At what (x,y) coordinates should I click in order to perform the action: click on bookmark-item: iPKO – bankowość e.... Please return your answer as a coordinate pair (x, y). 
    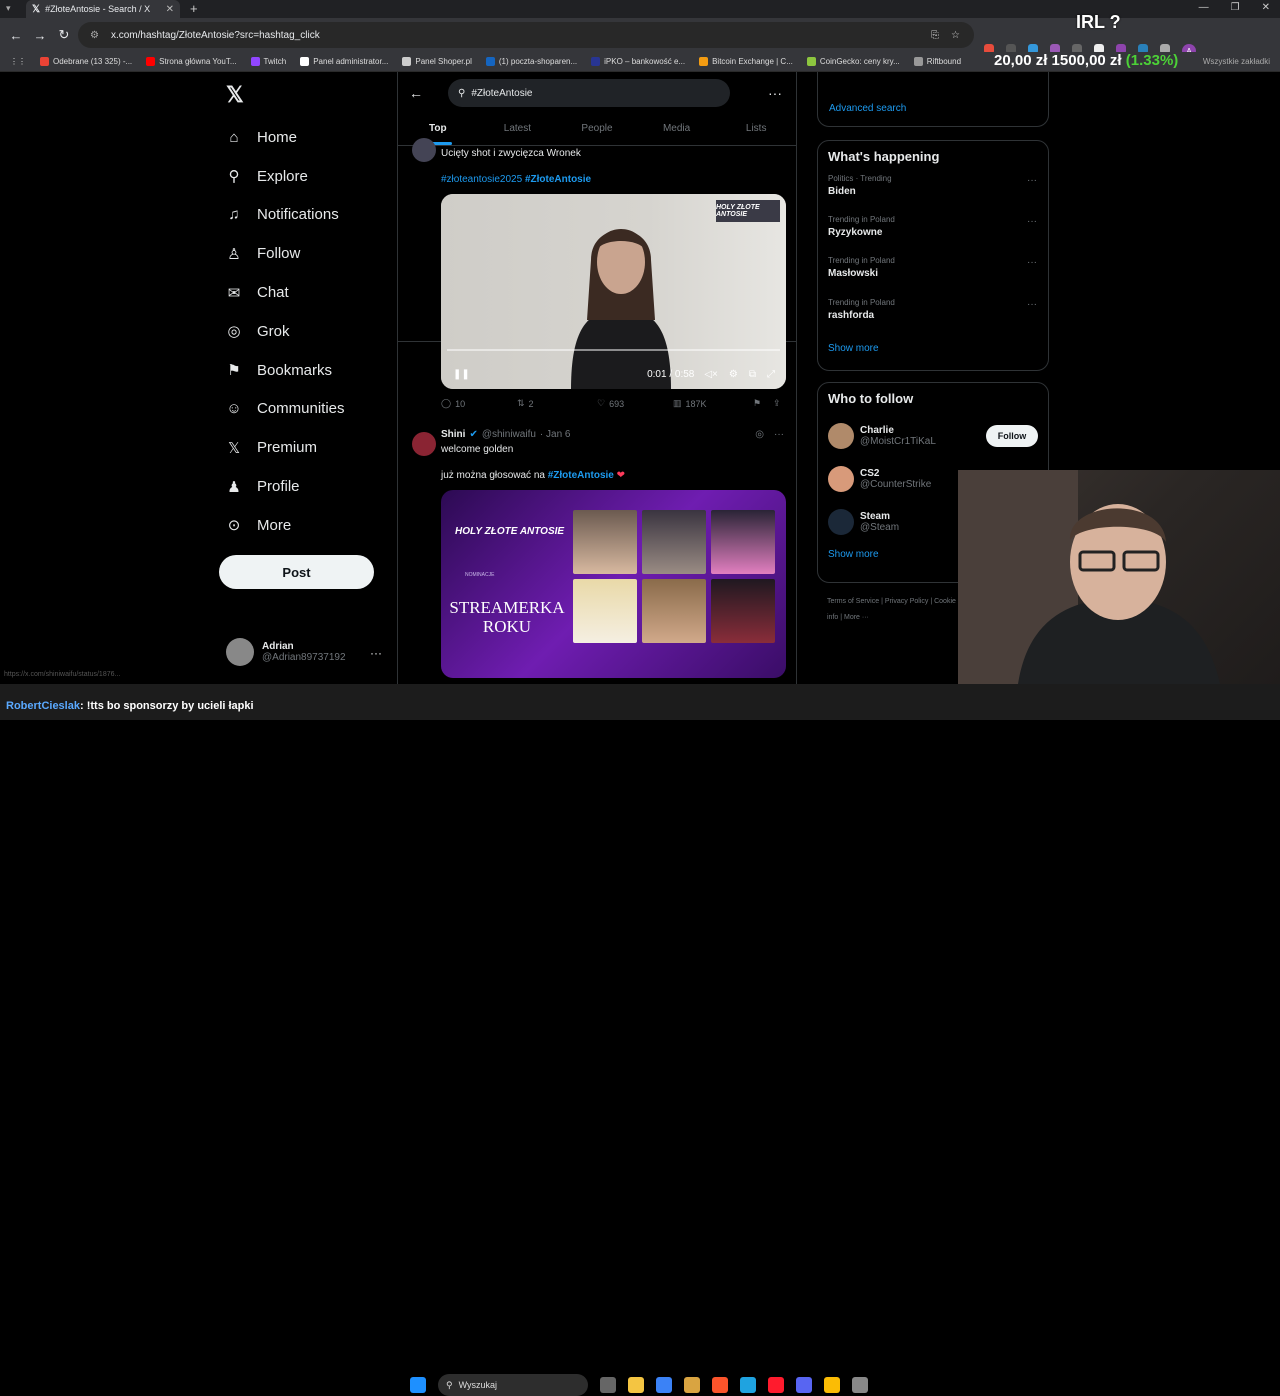
    Looking at the image, I should click on (638, 61).